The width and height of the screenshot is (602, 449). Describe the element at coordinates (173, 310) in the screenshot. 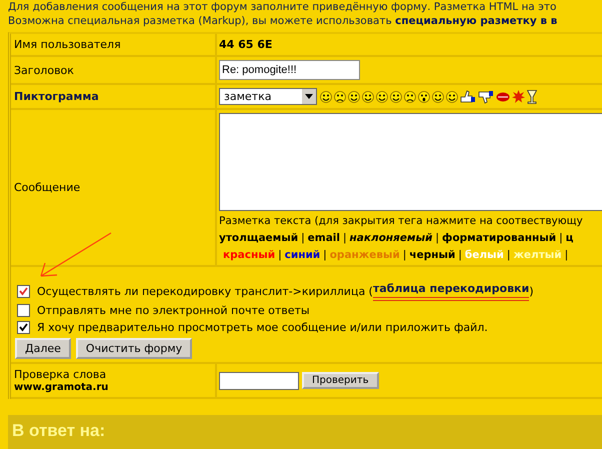

I see `option-label: Отправлять мне по электронной почте ответы` at that location.